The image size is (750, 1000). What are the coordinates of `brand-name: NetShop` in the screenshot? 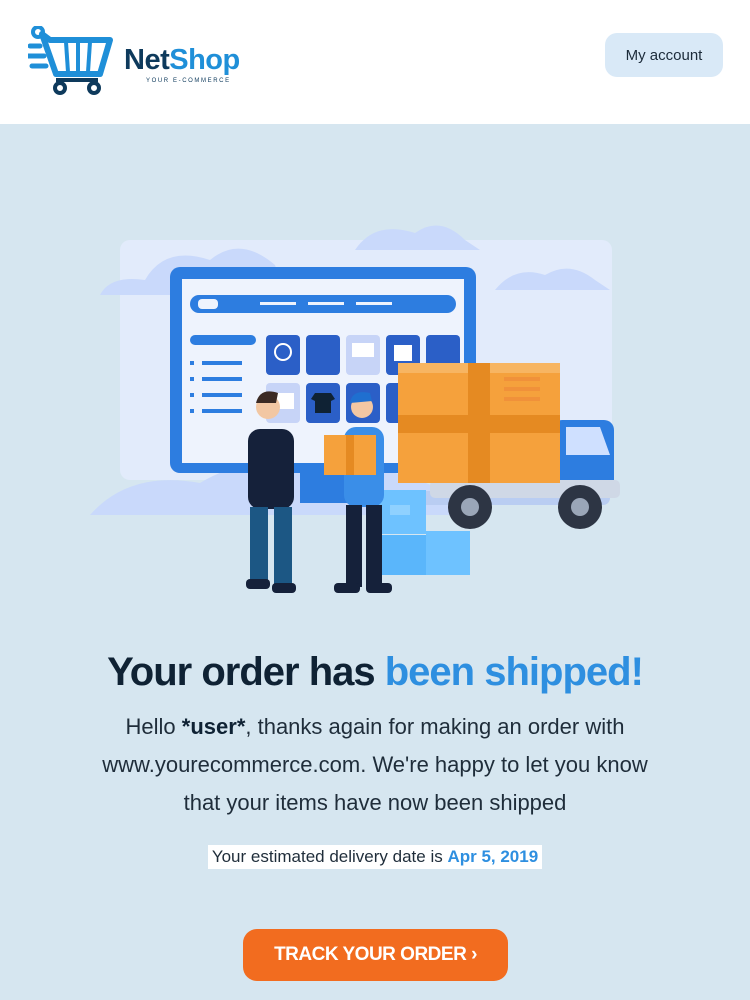 It's located at (182, 60).